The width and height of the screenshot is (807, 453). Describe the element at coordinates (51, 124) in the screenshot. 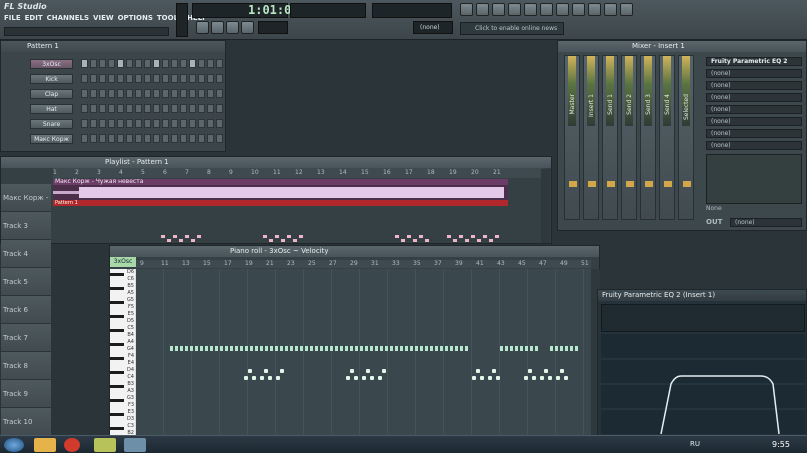

I see `channel-name-button: Snare` at that location.